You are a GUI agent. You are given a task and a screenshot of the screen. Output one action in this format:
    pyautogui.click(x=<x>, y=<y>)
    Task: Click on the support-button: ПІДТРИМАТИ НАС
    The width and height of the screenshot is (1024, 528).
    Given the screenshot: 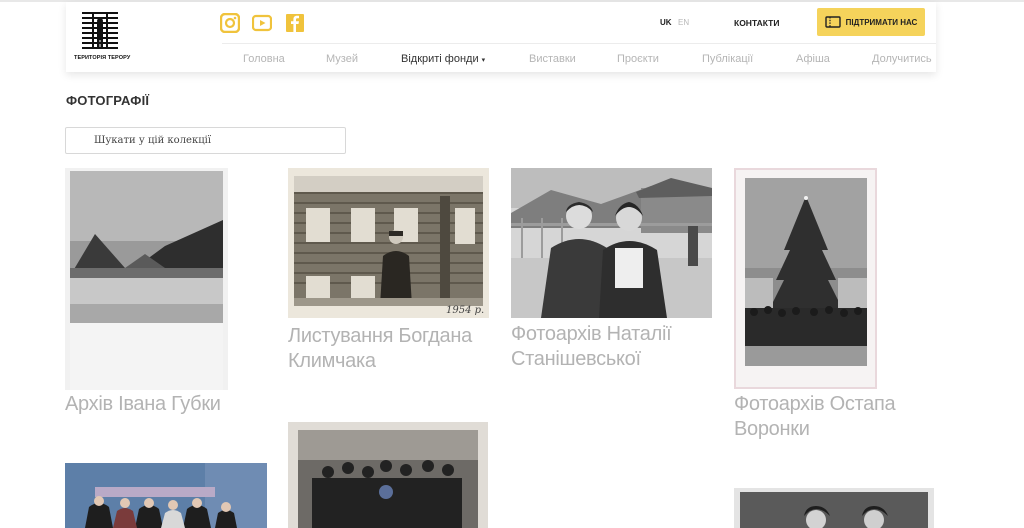 What is the action you would take?
    pyautogui.click(x=871, y=22)
    